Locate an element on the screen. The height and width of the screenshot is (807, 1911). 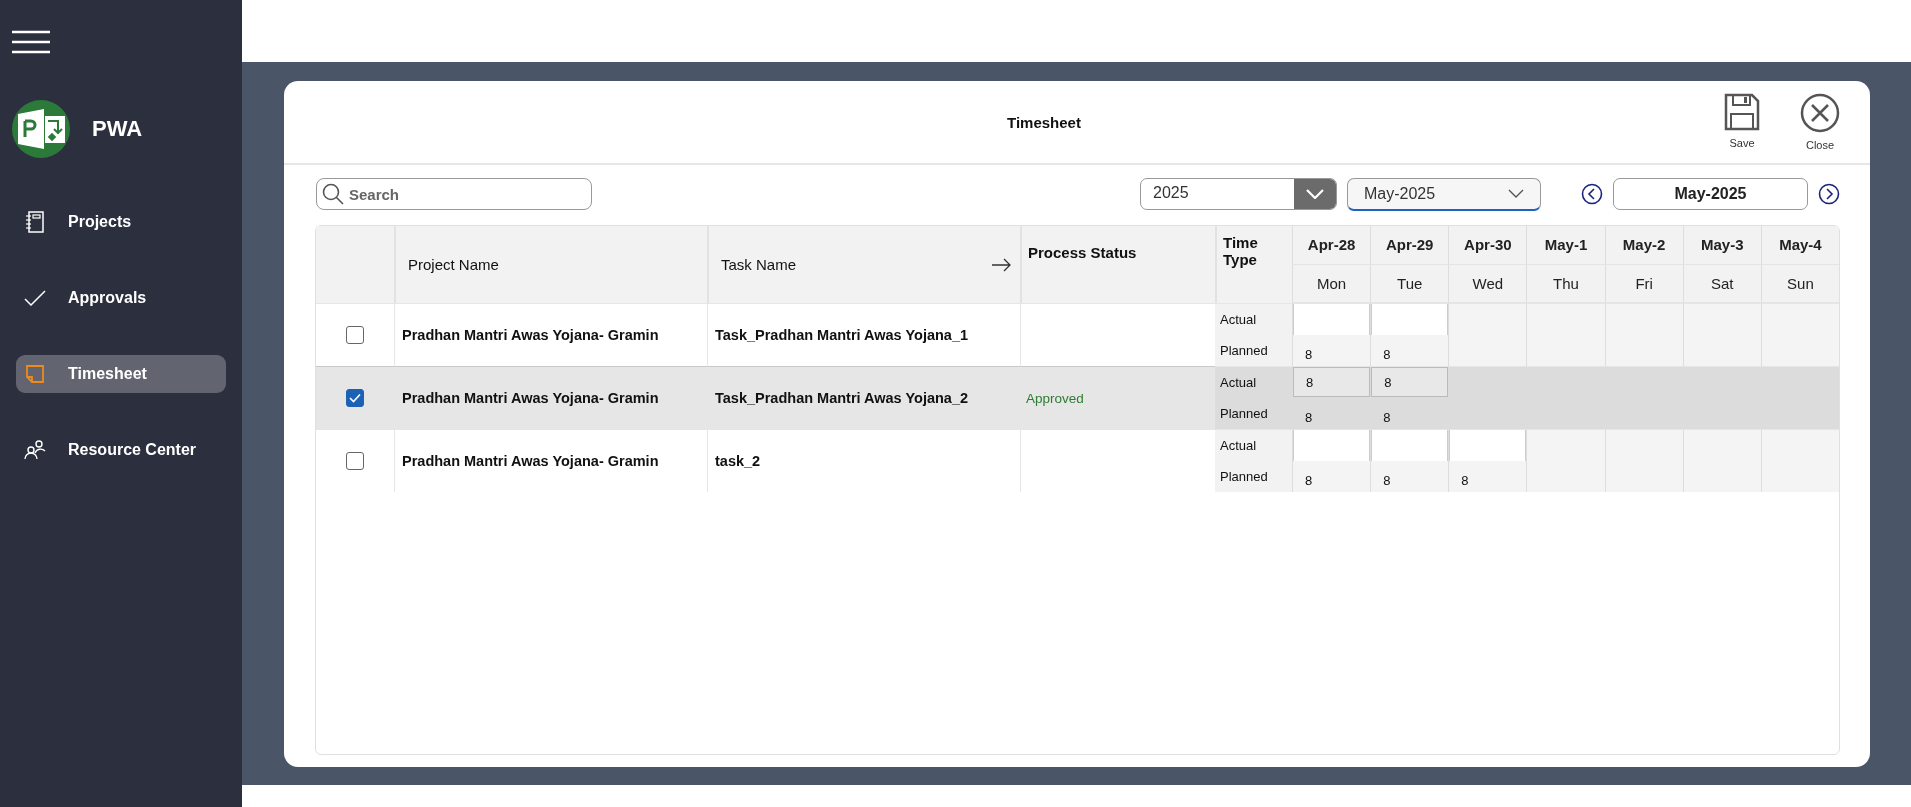
year-dropdown: 2025 is located at coordinates (1238, 194).